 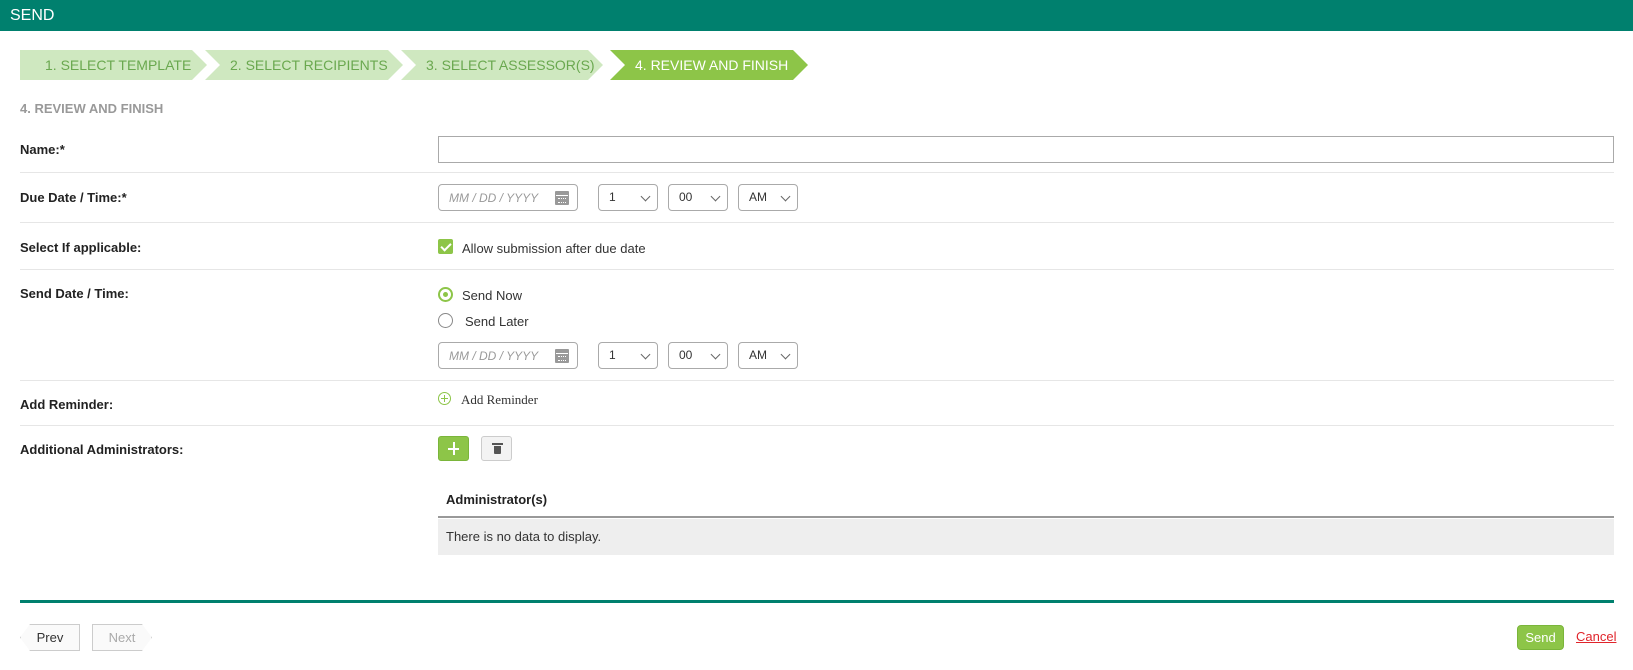 I want to click on add-reminder-link: Add Reminder, so click(x=499, y=400).